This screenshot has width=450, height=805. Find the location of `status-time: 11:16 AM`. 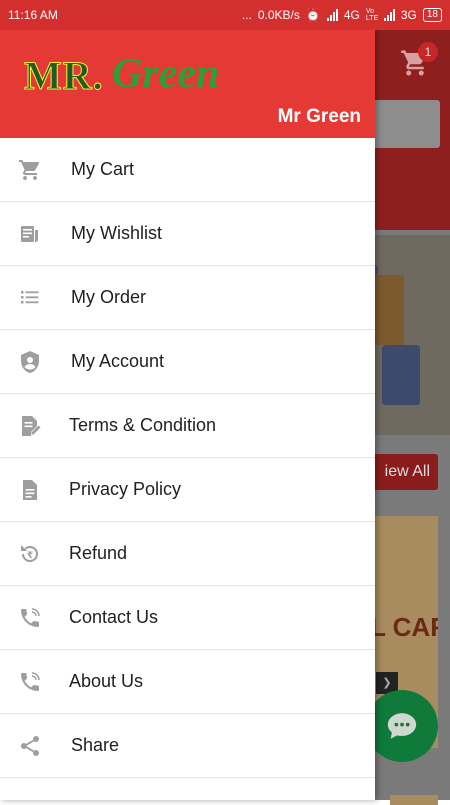

status-time: 11:16 AM is located at coordinates (33, 15).